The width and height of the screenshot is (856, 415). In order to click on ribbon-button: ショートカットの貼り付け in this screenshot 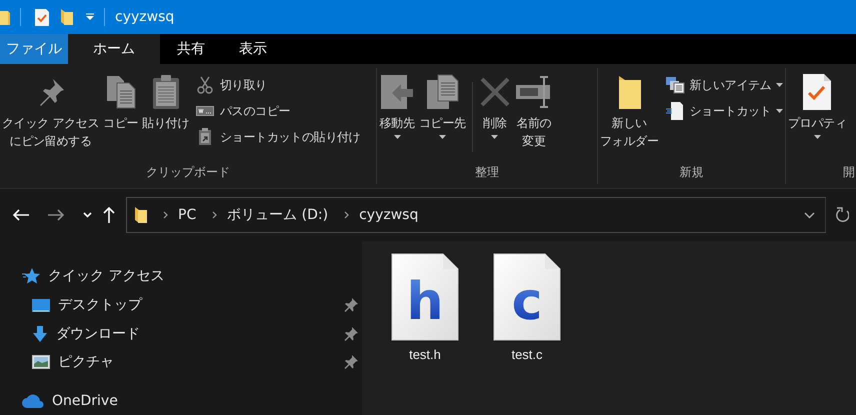, I will do `click(278, 137)`.